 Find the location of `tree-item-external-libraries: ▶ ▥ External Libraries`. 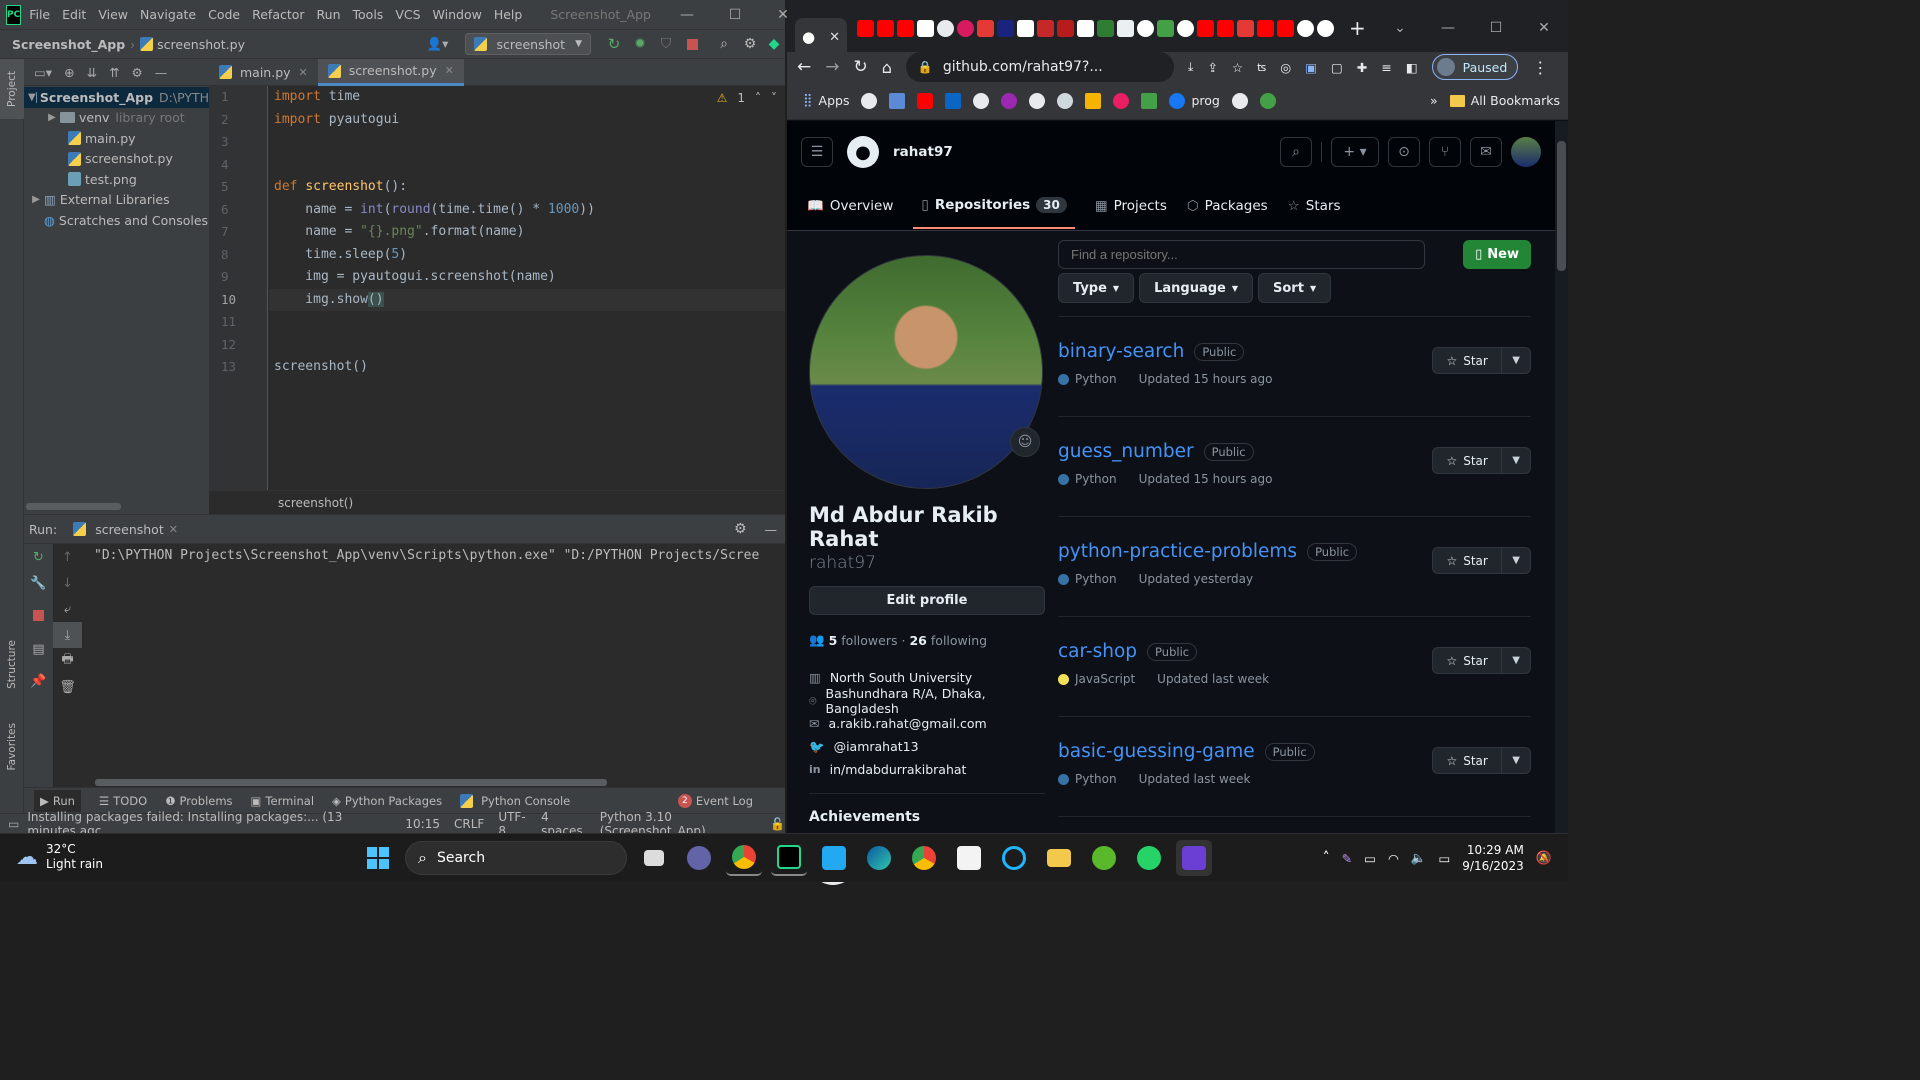

tree-item-external-libraries: ▶ ▥ External Libraries is located at coordinates (116, 200).